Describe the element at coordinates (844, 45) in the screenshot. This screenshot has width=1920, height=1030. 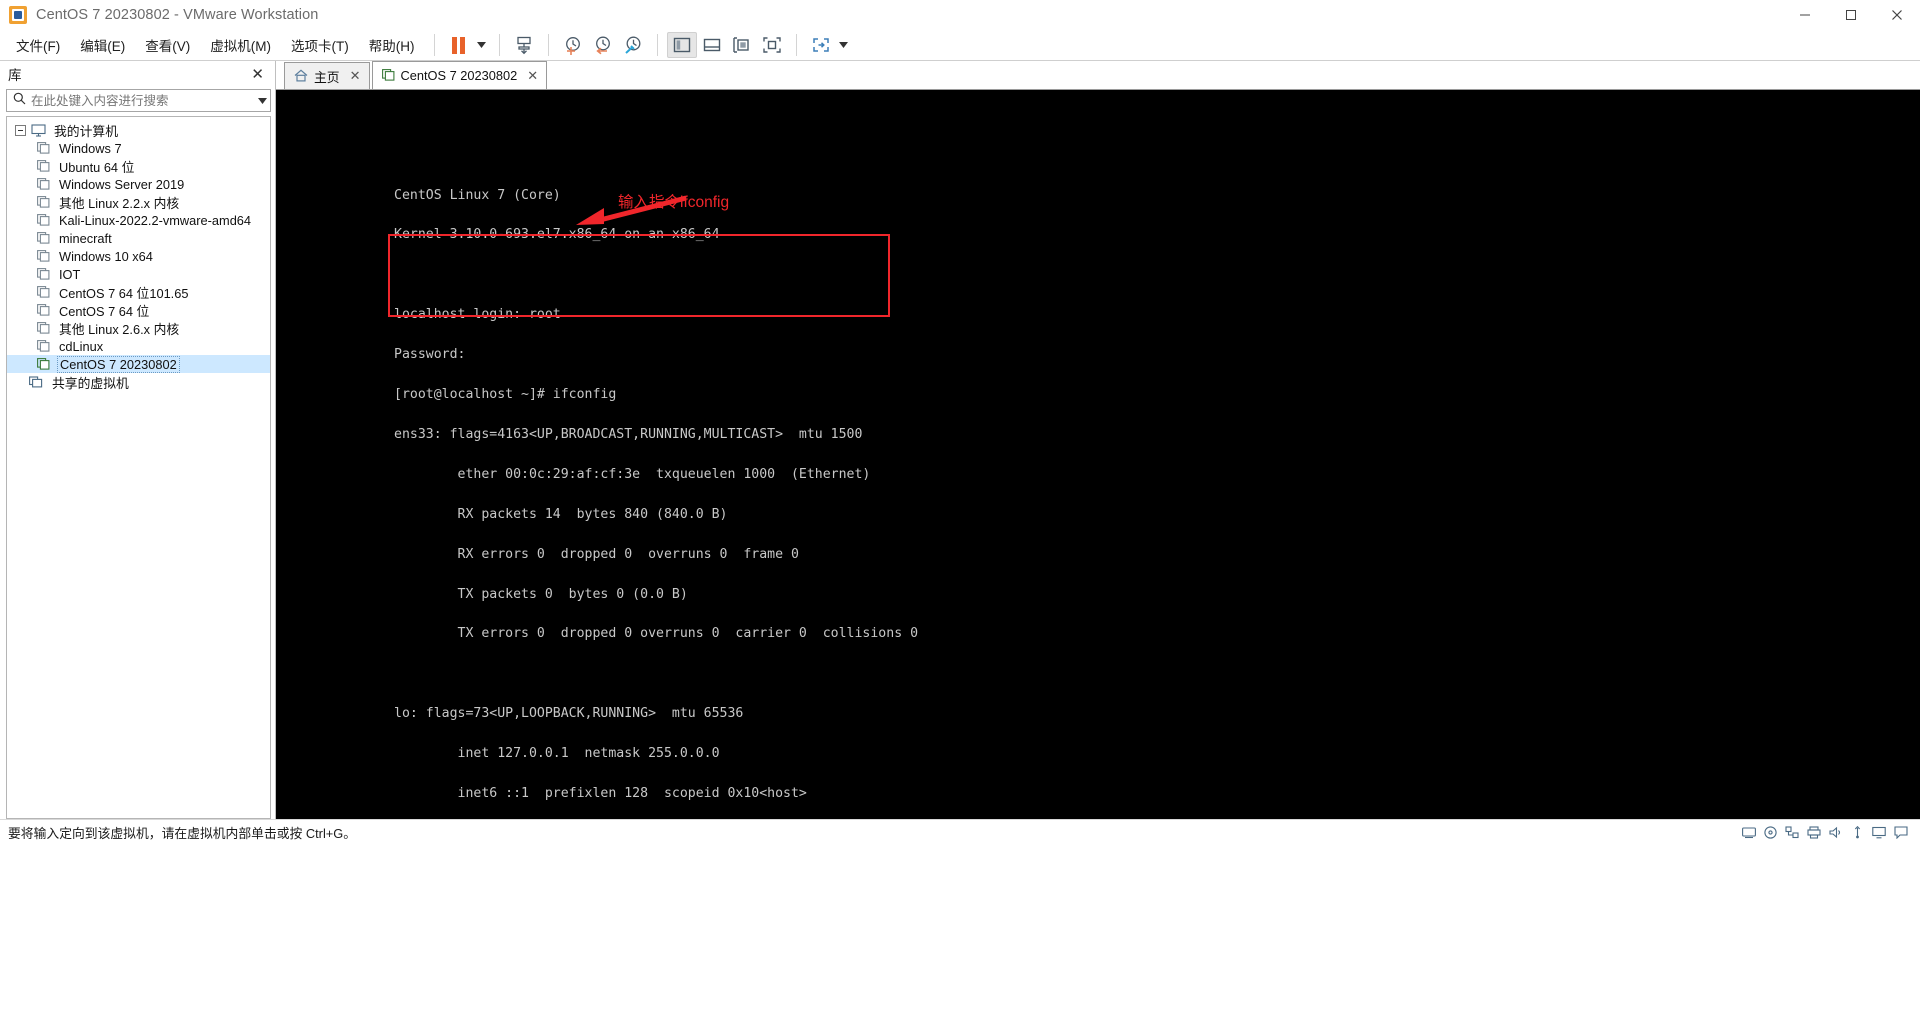
I see `unity-dropdown-button` at that location.